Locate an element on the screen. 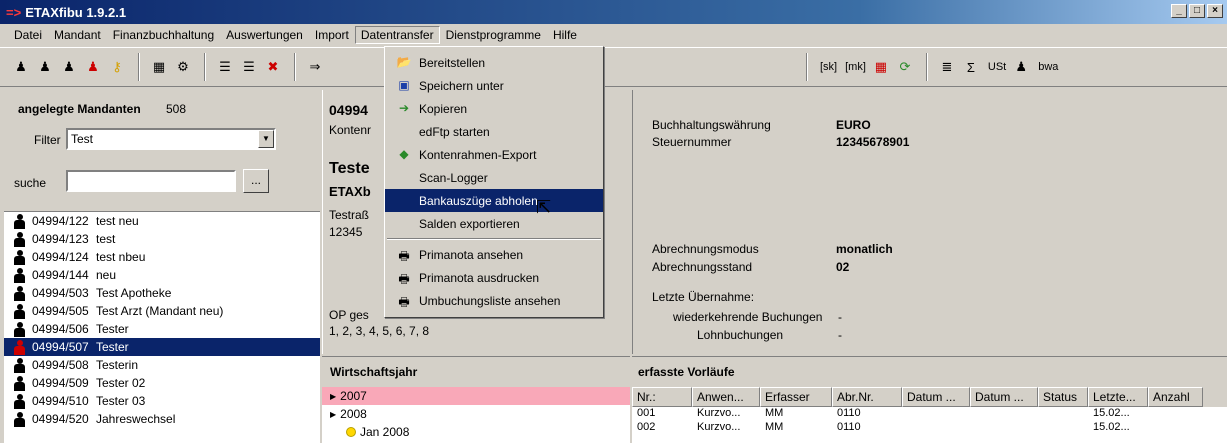  bwa-button: bwa is located at coordinates (1048, 67).